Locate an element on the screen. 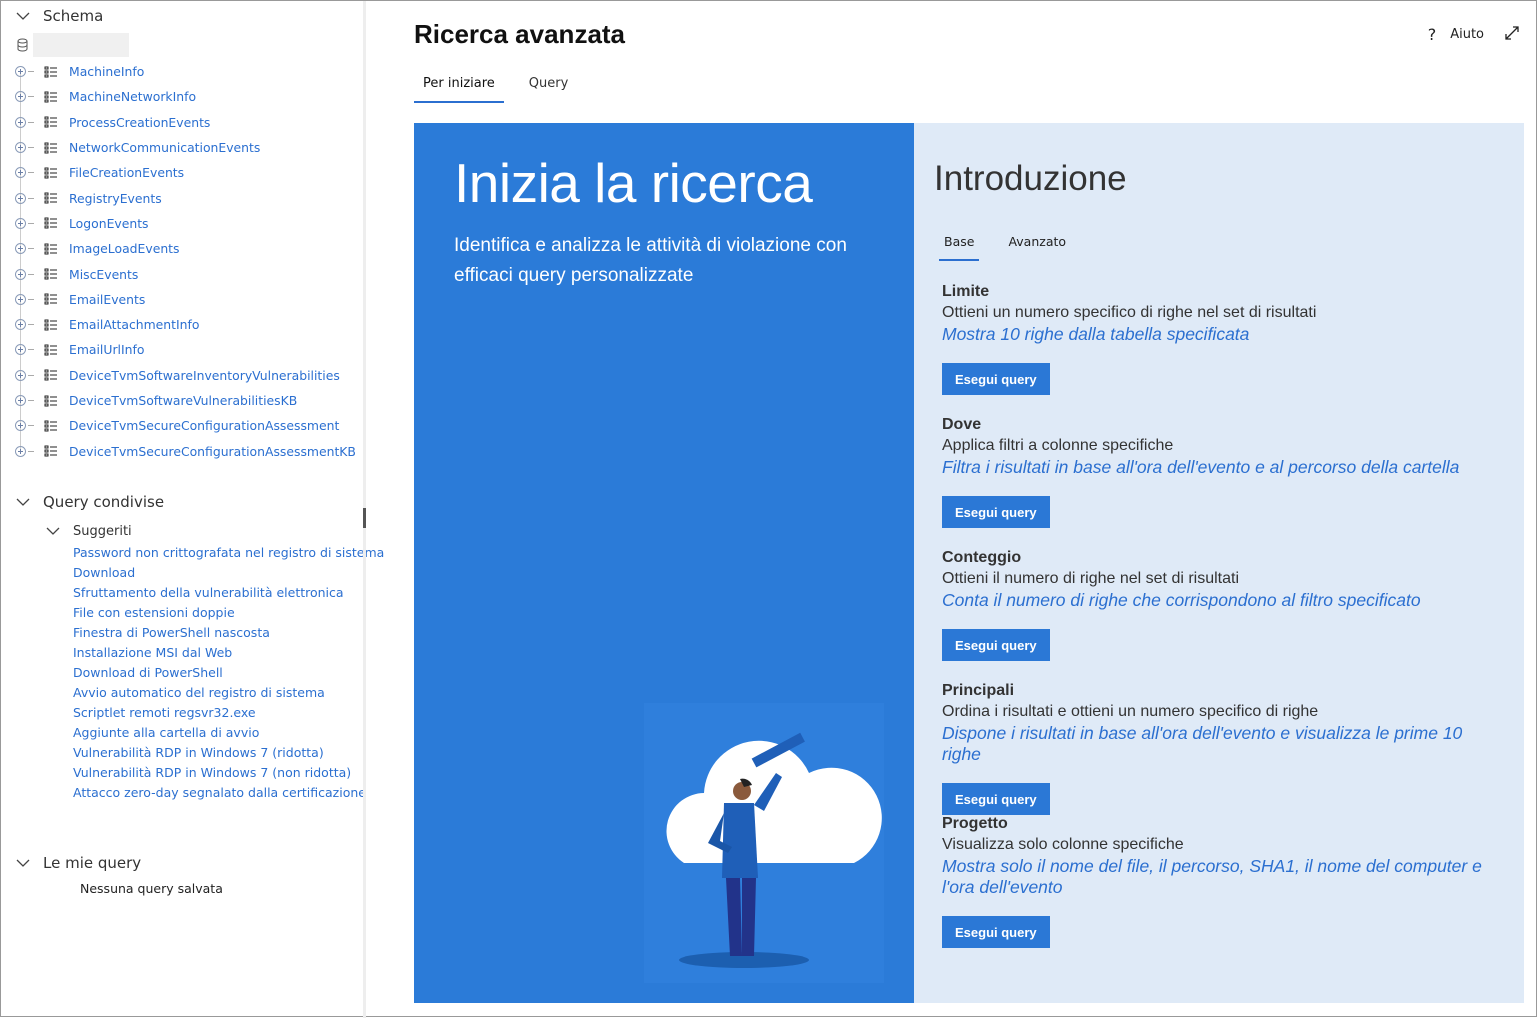  tab-basic: Base is located at coordinates (959, 246).